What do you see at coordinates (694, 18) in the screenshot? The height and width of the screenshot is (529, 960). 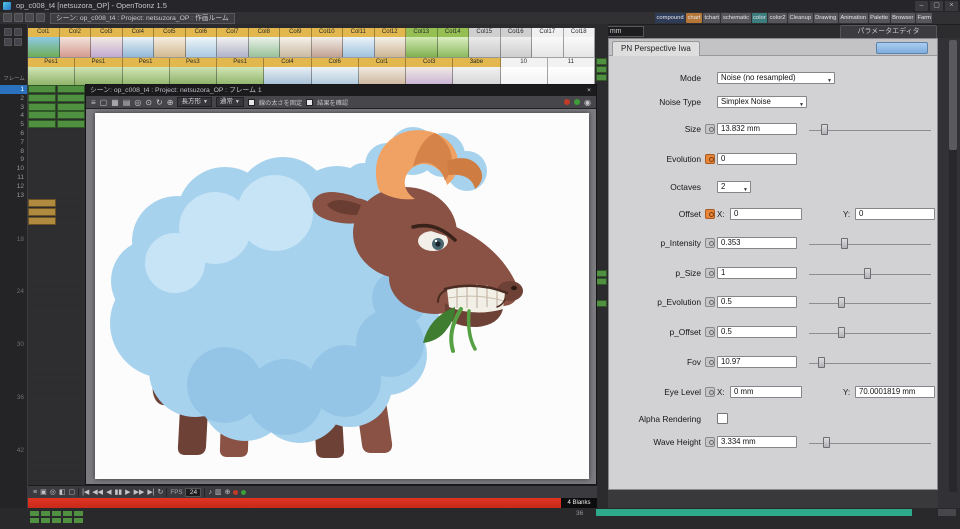 I see `room-tab-chart: chart` at bounding box center [694, 18].